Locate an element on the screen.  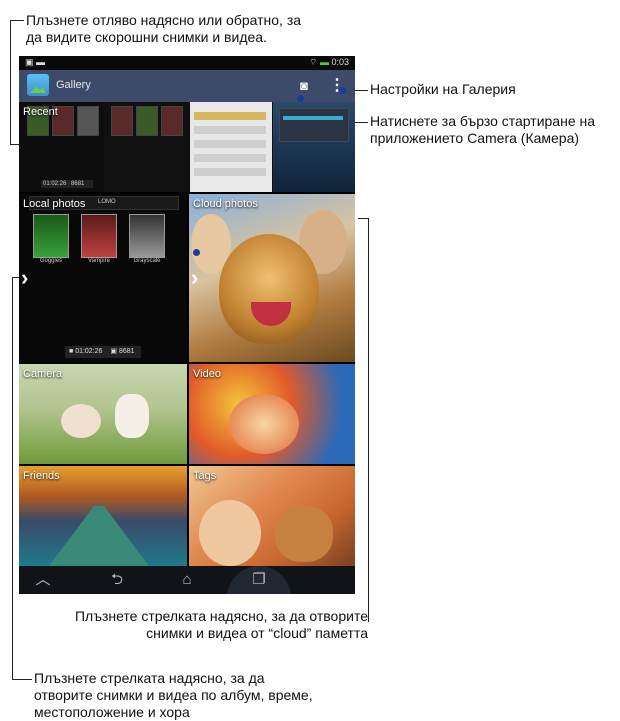
video-icon: ■ is located at coordinates (71, 351).